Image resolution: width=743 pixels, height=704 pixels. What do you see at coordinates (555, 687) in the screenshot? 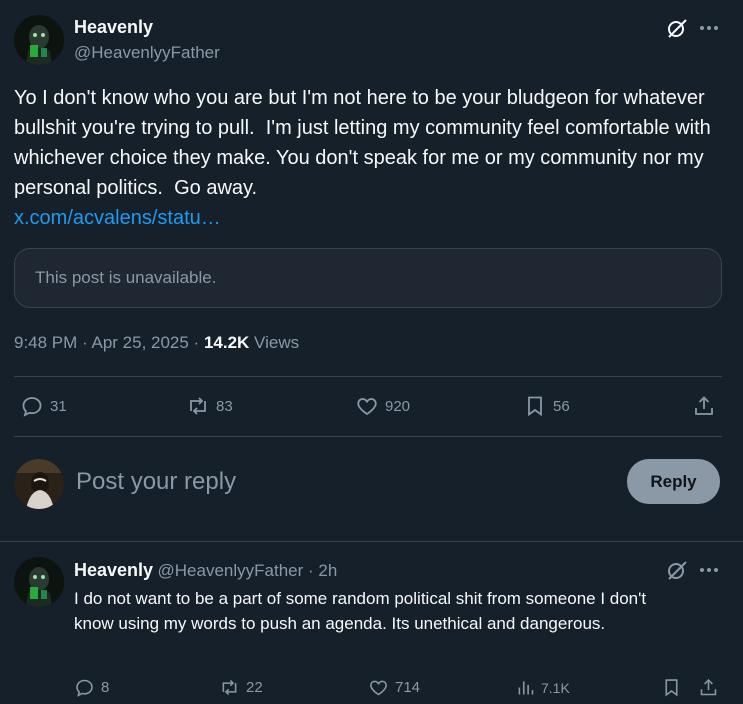
I see `views-count: 7.1K` at bounding box center [555, 687].